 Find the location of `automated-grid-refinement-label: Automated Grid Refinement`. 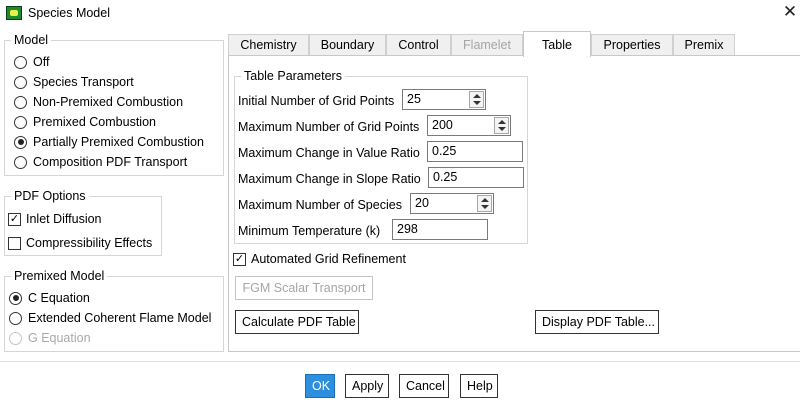

automated-grid-refinement-label: Automated Grid Refinement is located at coordinates (328, 259).